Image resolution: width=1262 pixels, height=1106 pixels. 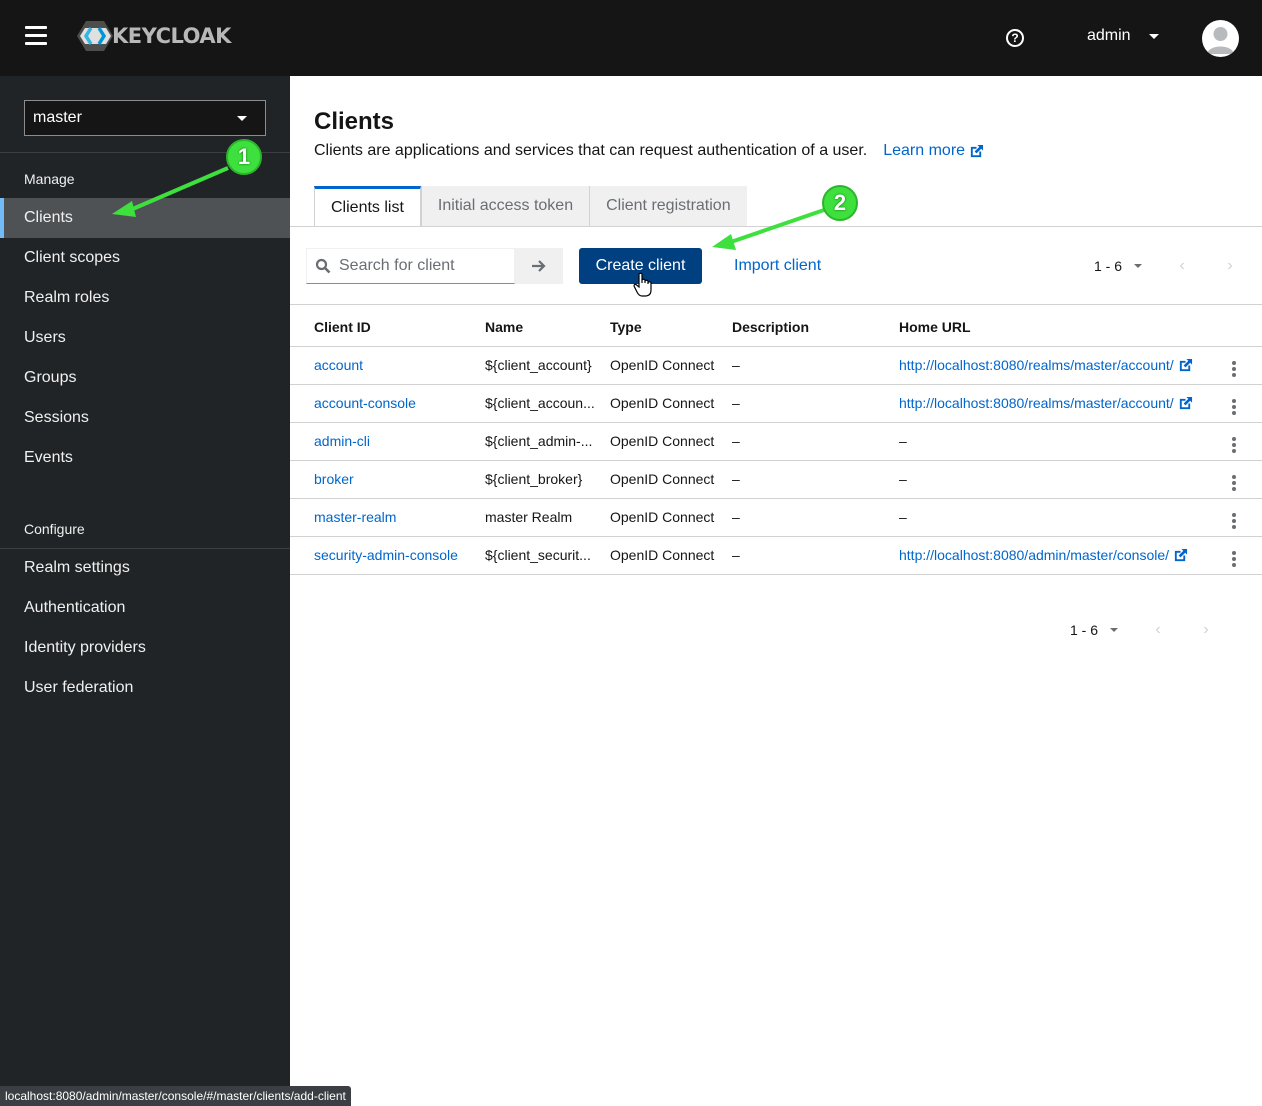 I want to click on column-header-description: Description, so click(x=815, y=327).